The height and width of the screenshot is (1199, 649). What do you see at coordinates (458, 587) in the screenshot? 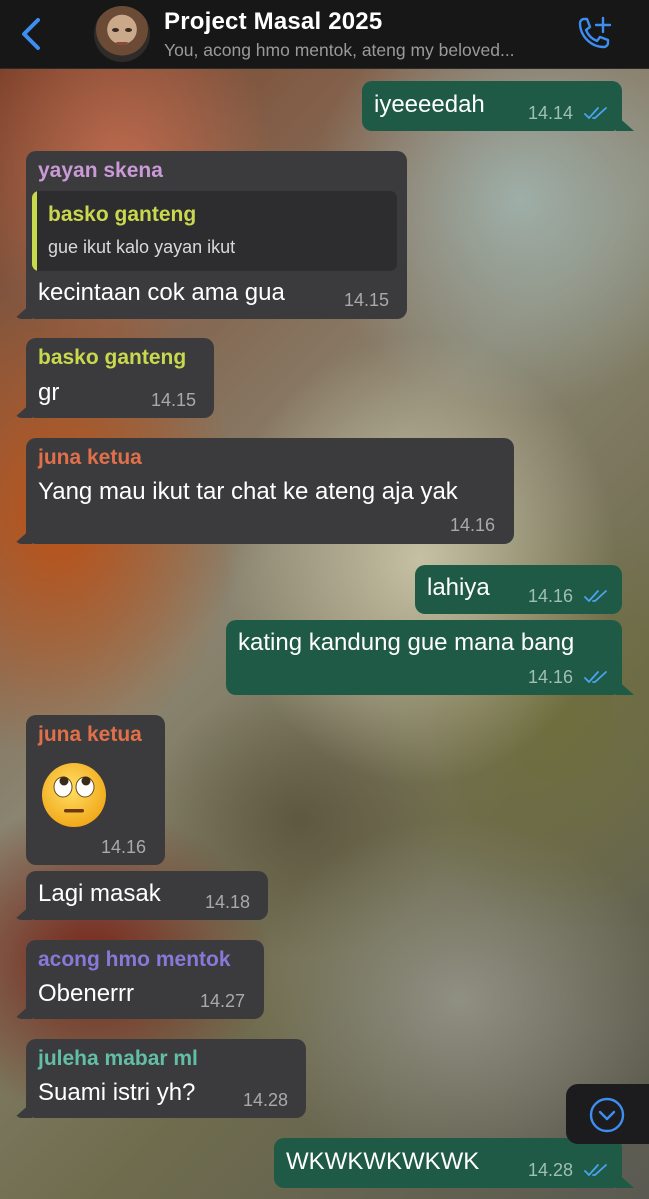
I see `message-text: lahiya` at bounding box center [458, 587].